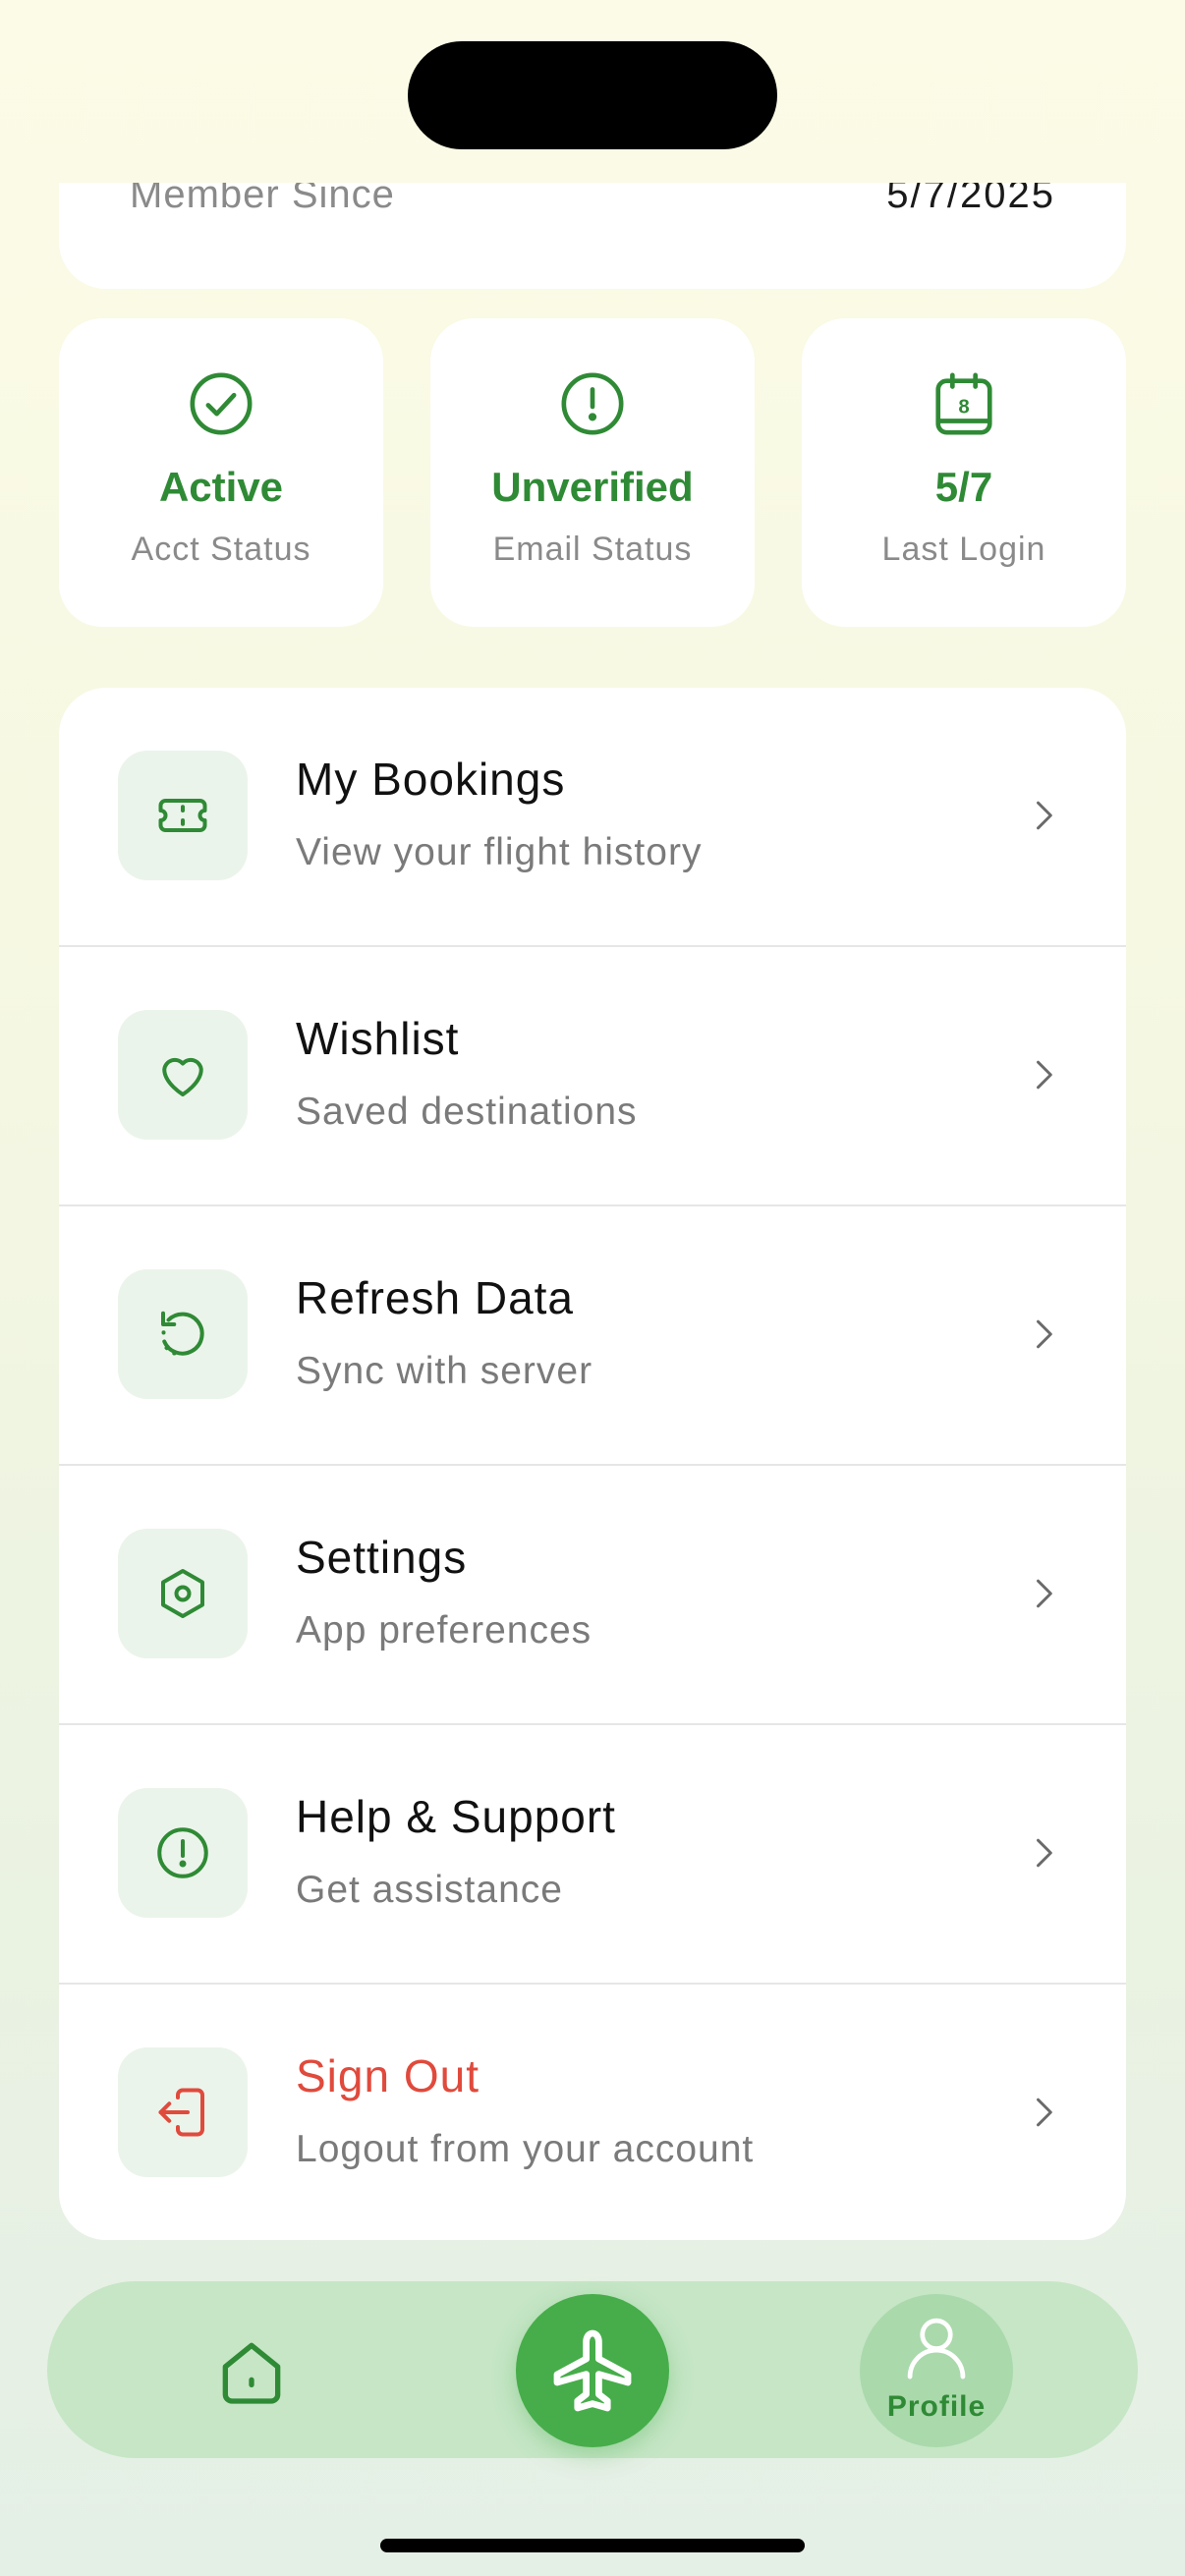  I want to click on stat-last-login: 8 5/7 Last Login, so click(964, 472).